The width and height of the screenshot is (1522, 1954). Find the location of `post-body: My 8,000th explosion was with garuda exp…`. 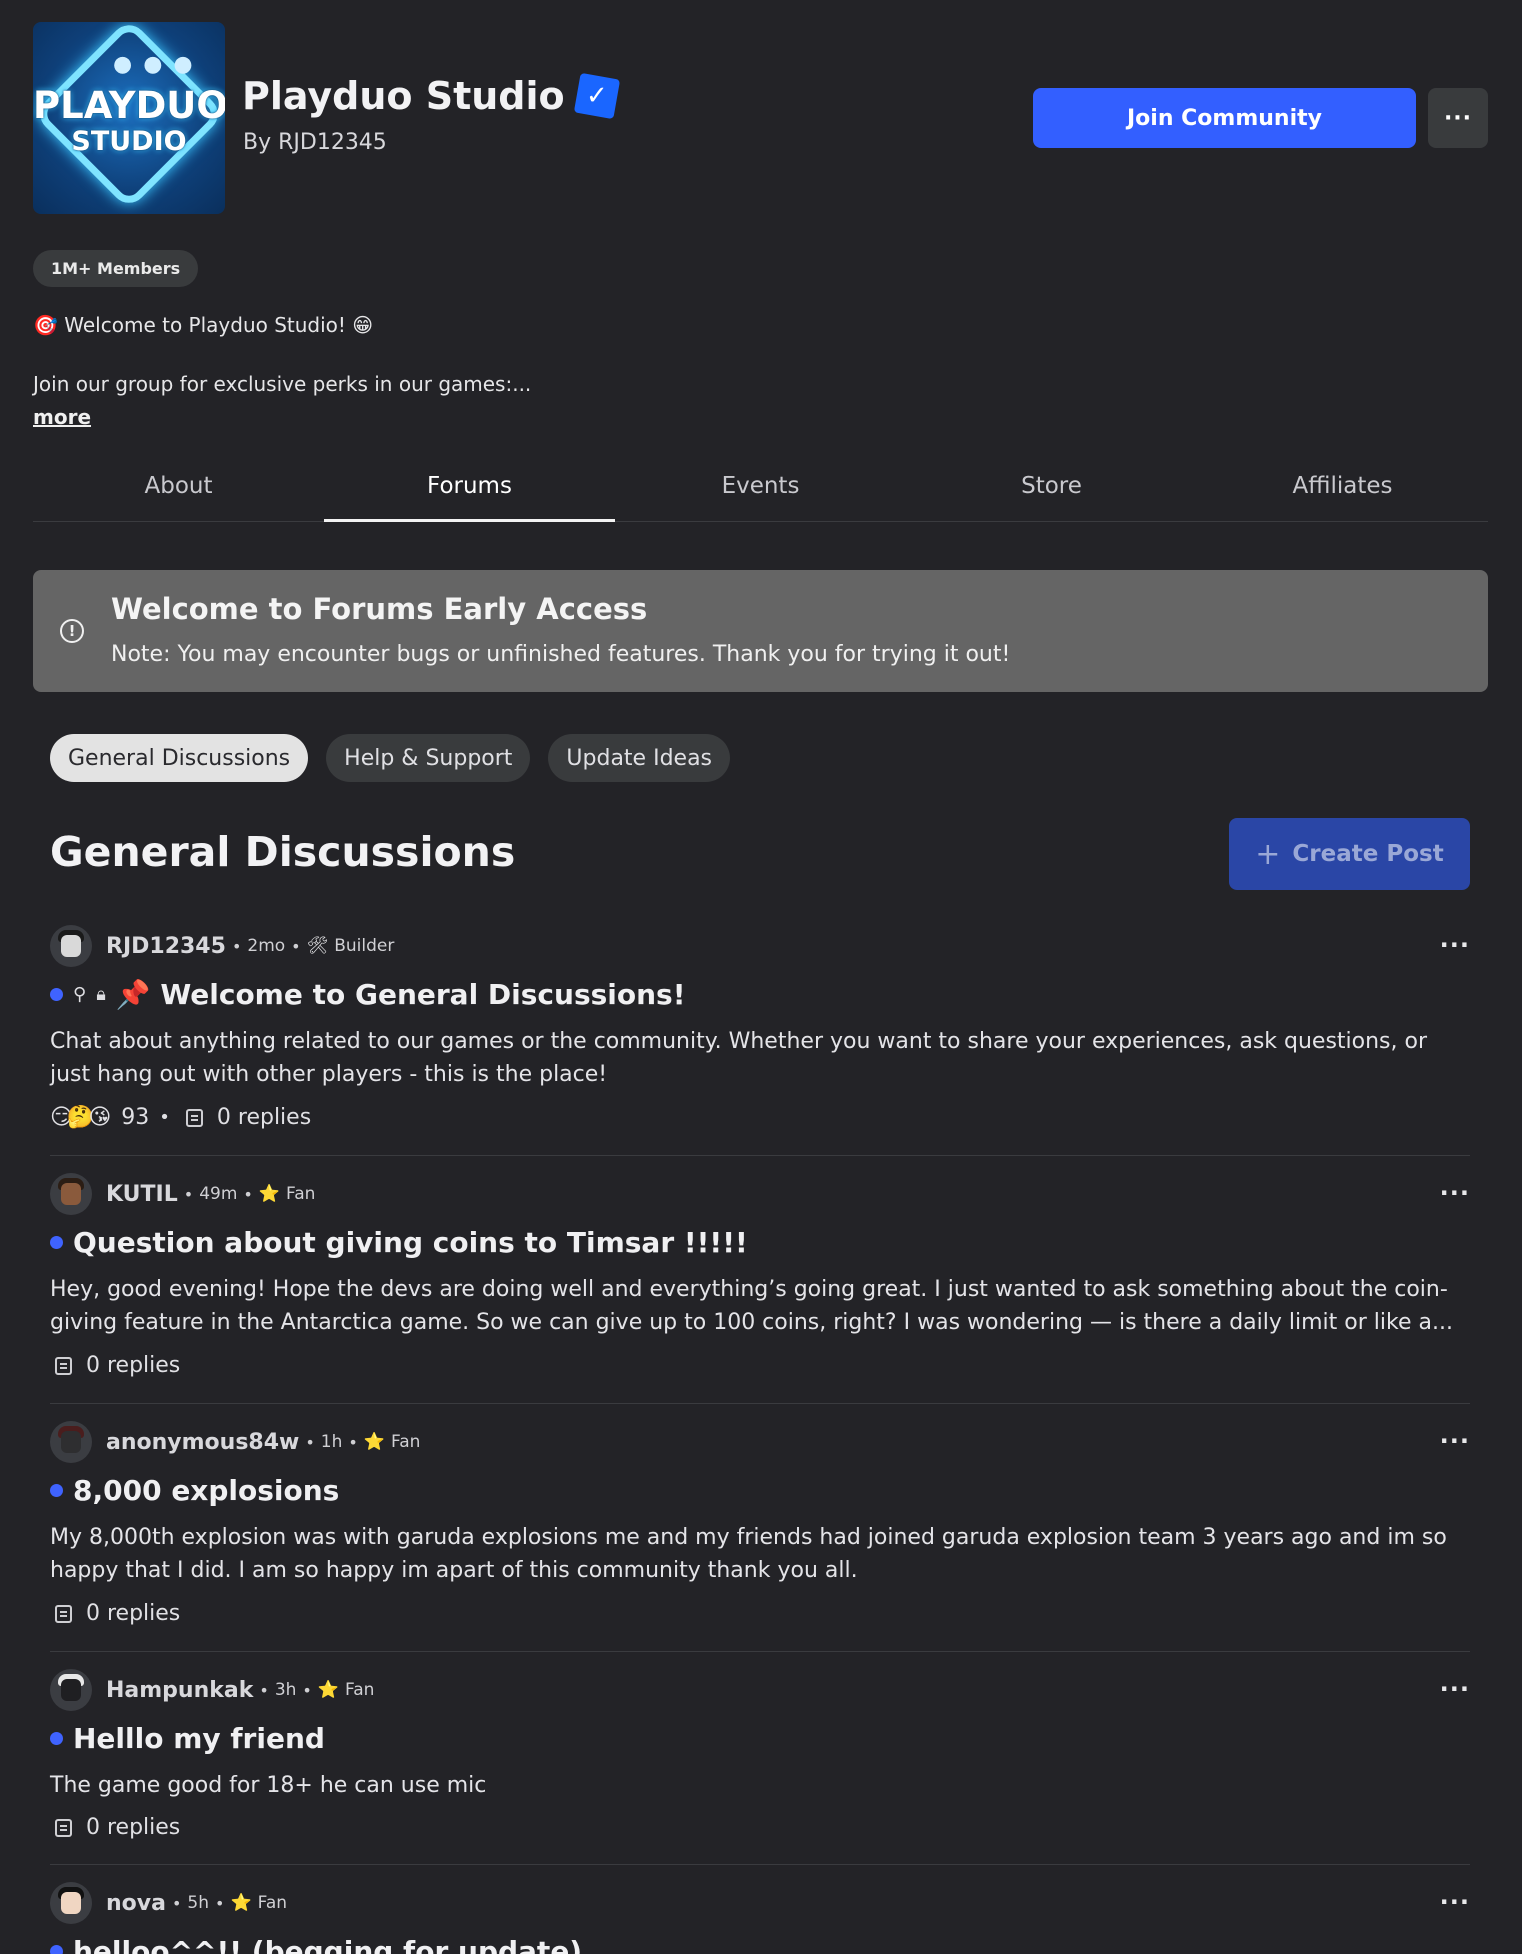

post-body: My 8,000th explosion was with garuda exp… is located at coordinates (748, 1554).